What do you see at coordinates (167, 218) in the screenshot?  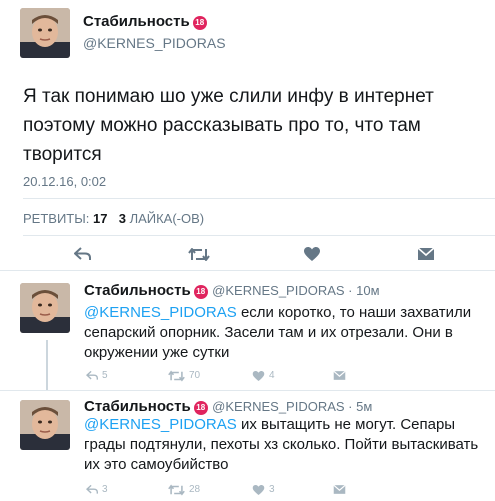 I see `likes-label: ЛАЙКА(-ОВ)` at bounding box center [167, 218].